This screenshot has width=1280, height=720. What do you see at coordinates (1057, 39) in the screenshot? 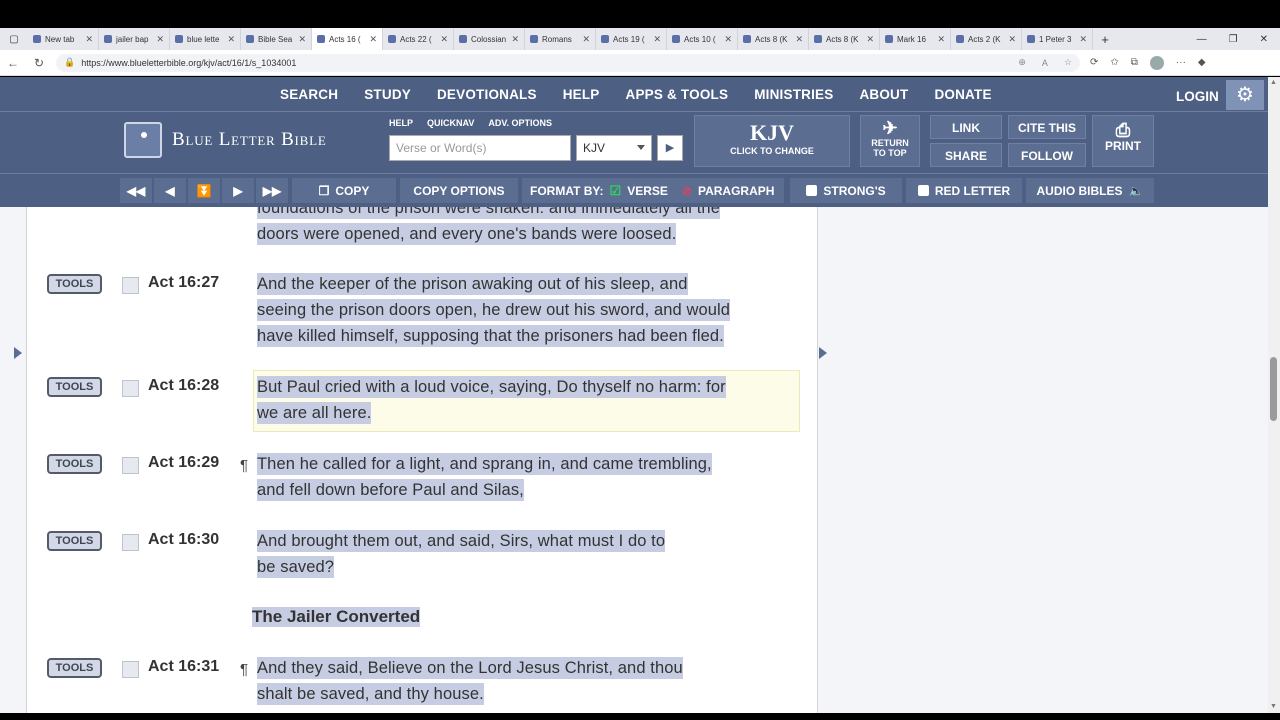
I see `browser-tab: 1 Peter 3 ✕` at bounding box center [1057, 39].